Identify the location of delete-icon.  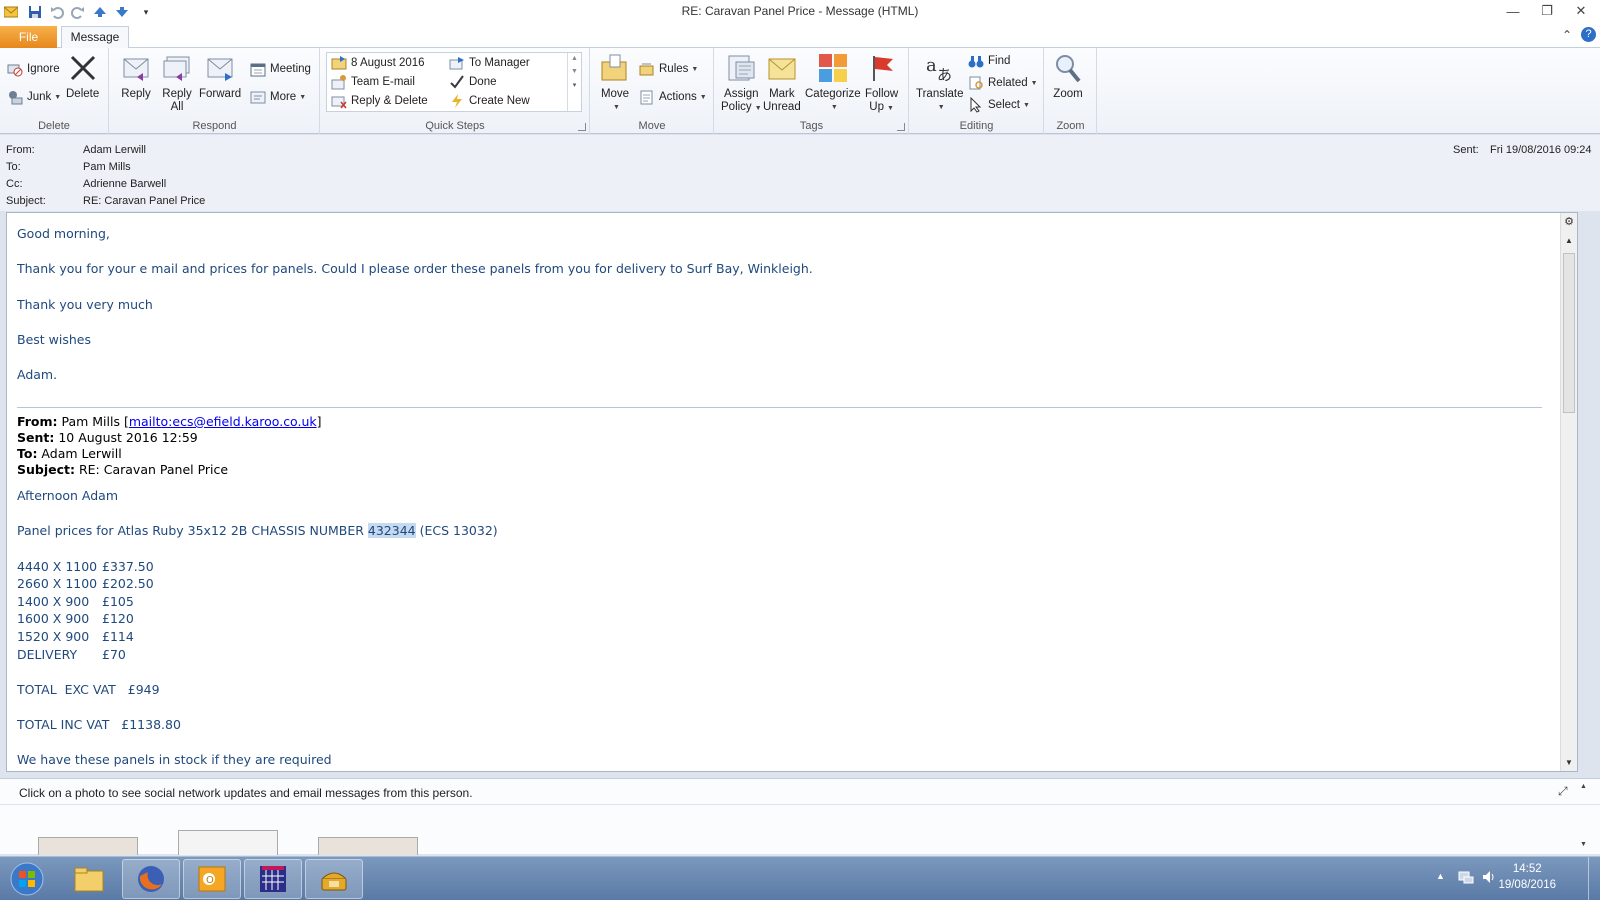
(83, 68).